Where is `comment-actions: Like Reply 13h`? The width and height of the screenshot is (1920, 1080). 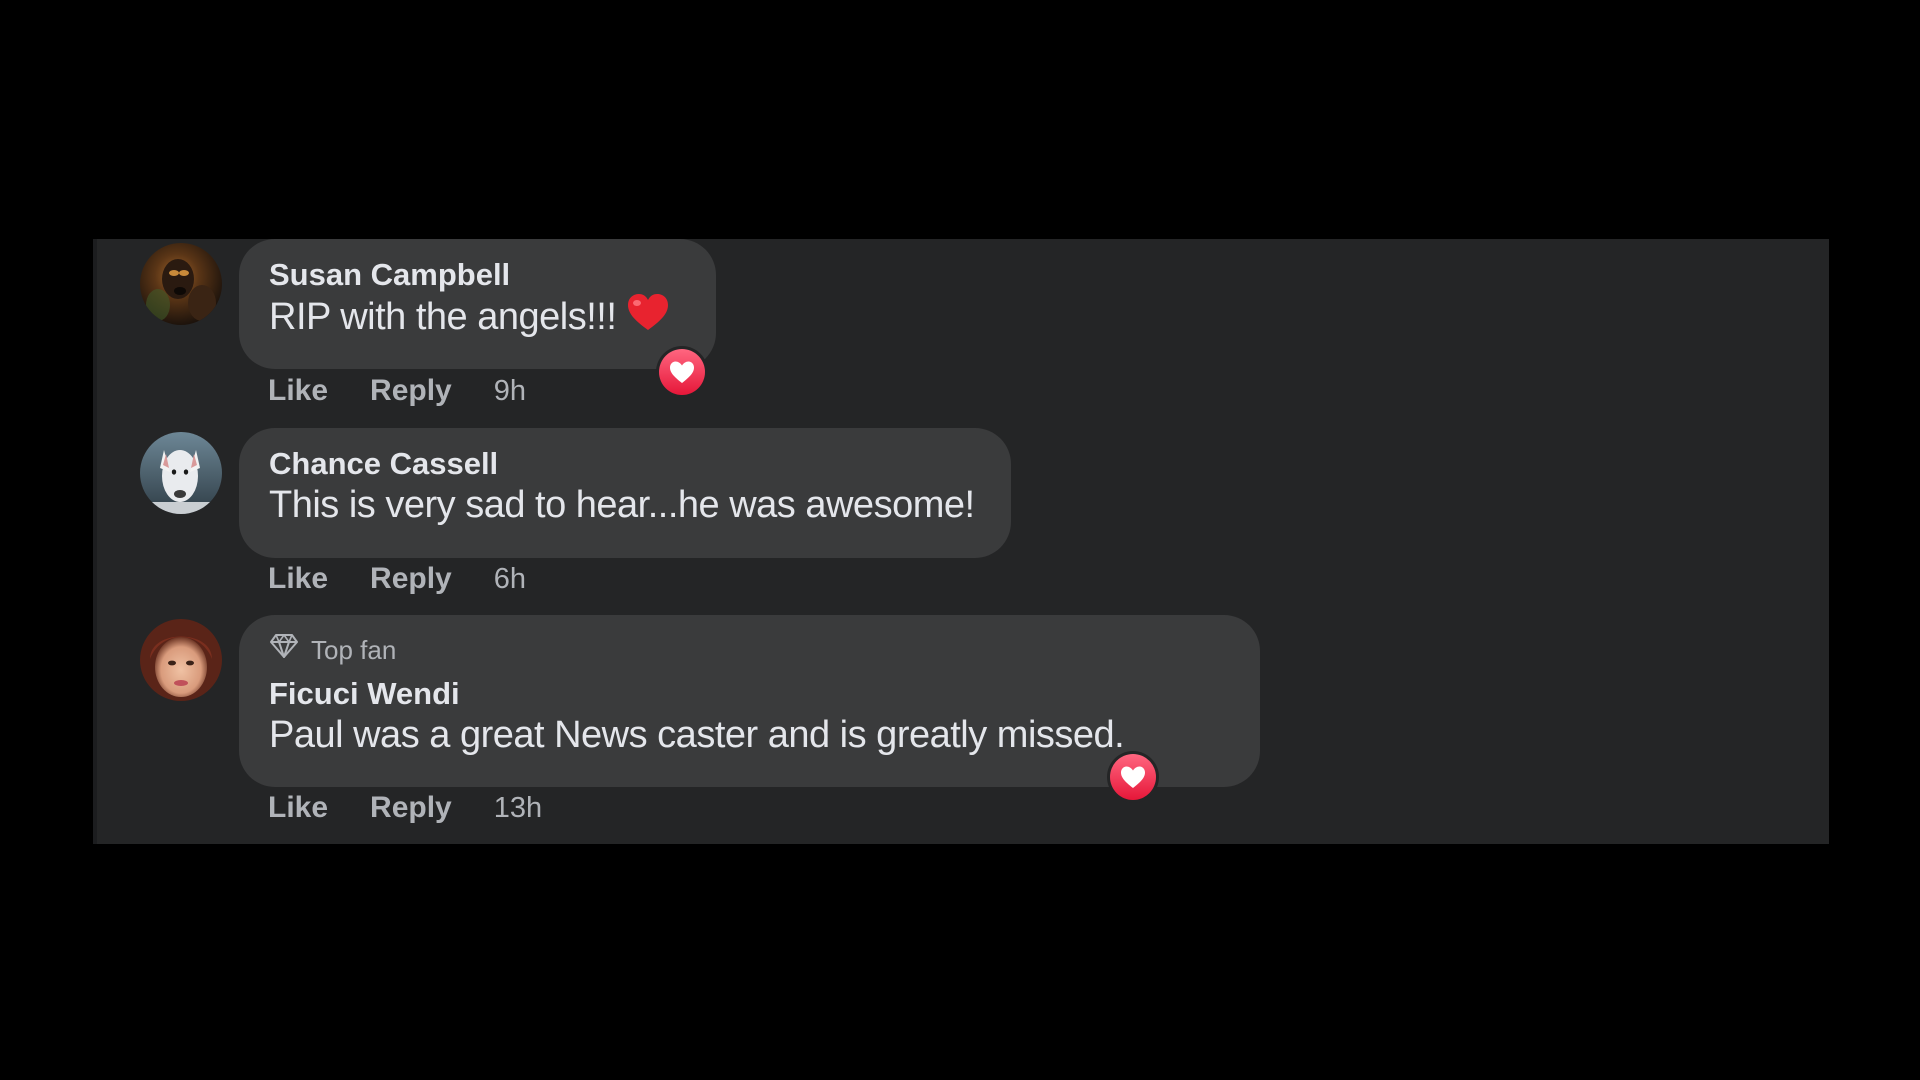
comment-actions: Like Reply 13h is located at coordinates (405, 808).